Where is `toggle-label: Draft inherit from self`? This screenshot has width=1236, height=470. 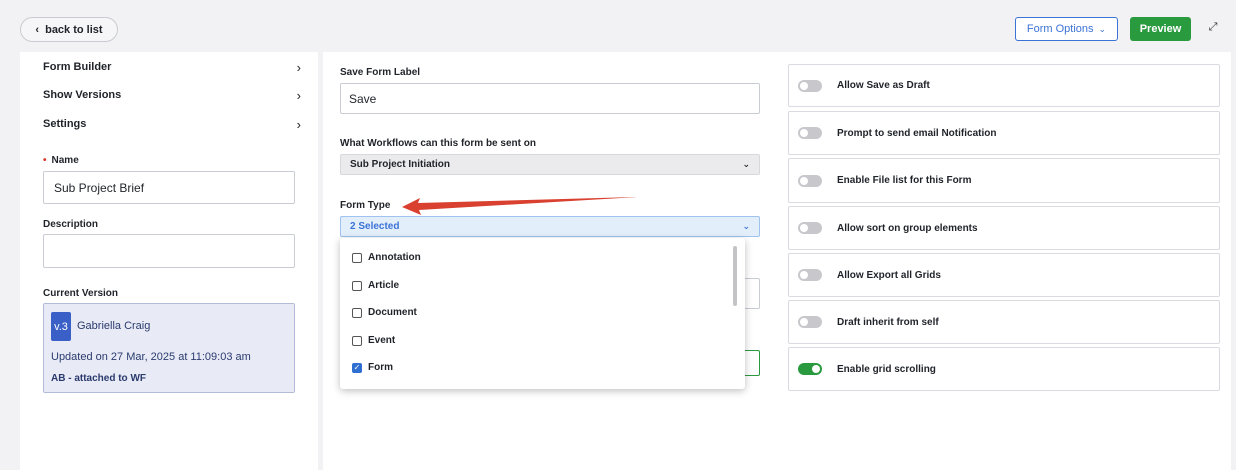
toggle-label: Draft inherit from self is located at coordinates (888, 322).